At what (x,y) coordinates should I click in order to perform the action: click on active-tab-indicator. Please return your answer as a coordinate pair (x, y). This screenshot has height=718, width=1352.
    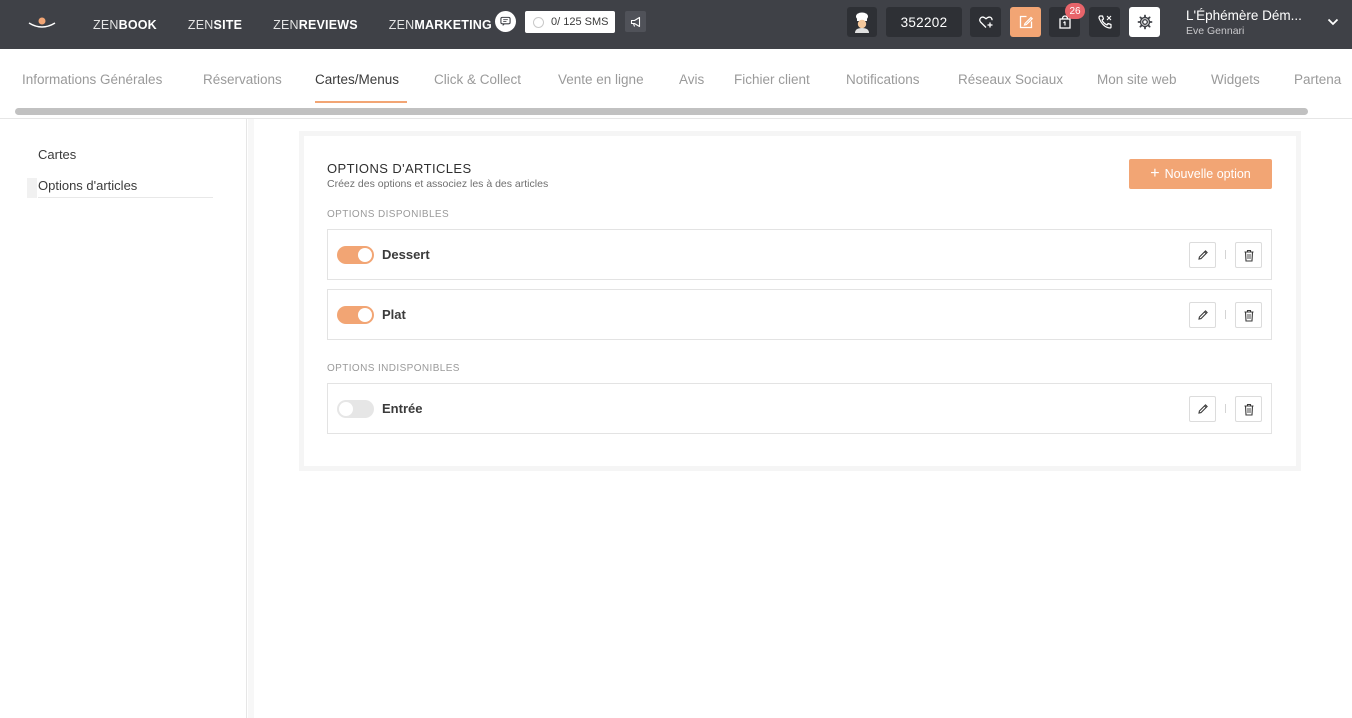
    Looking at the image, I should click on (361, 102).